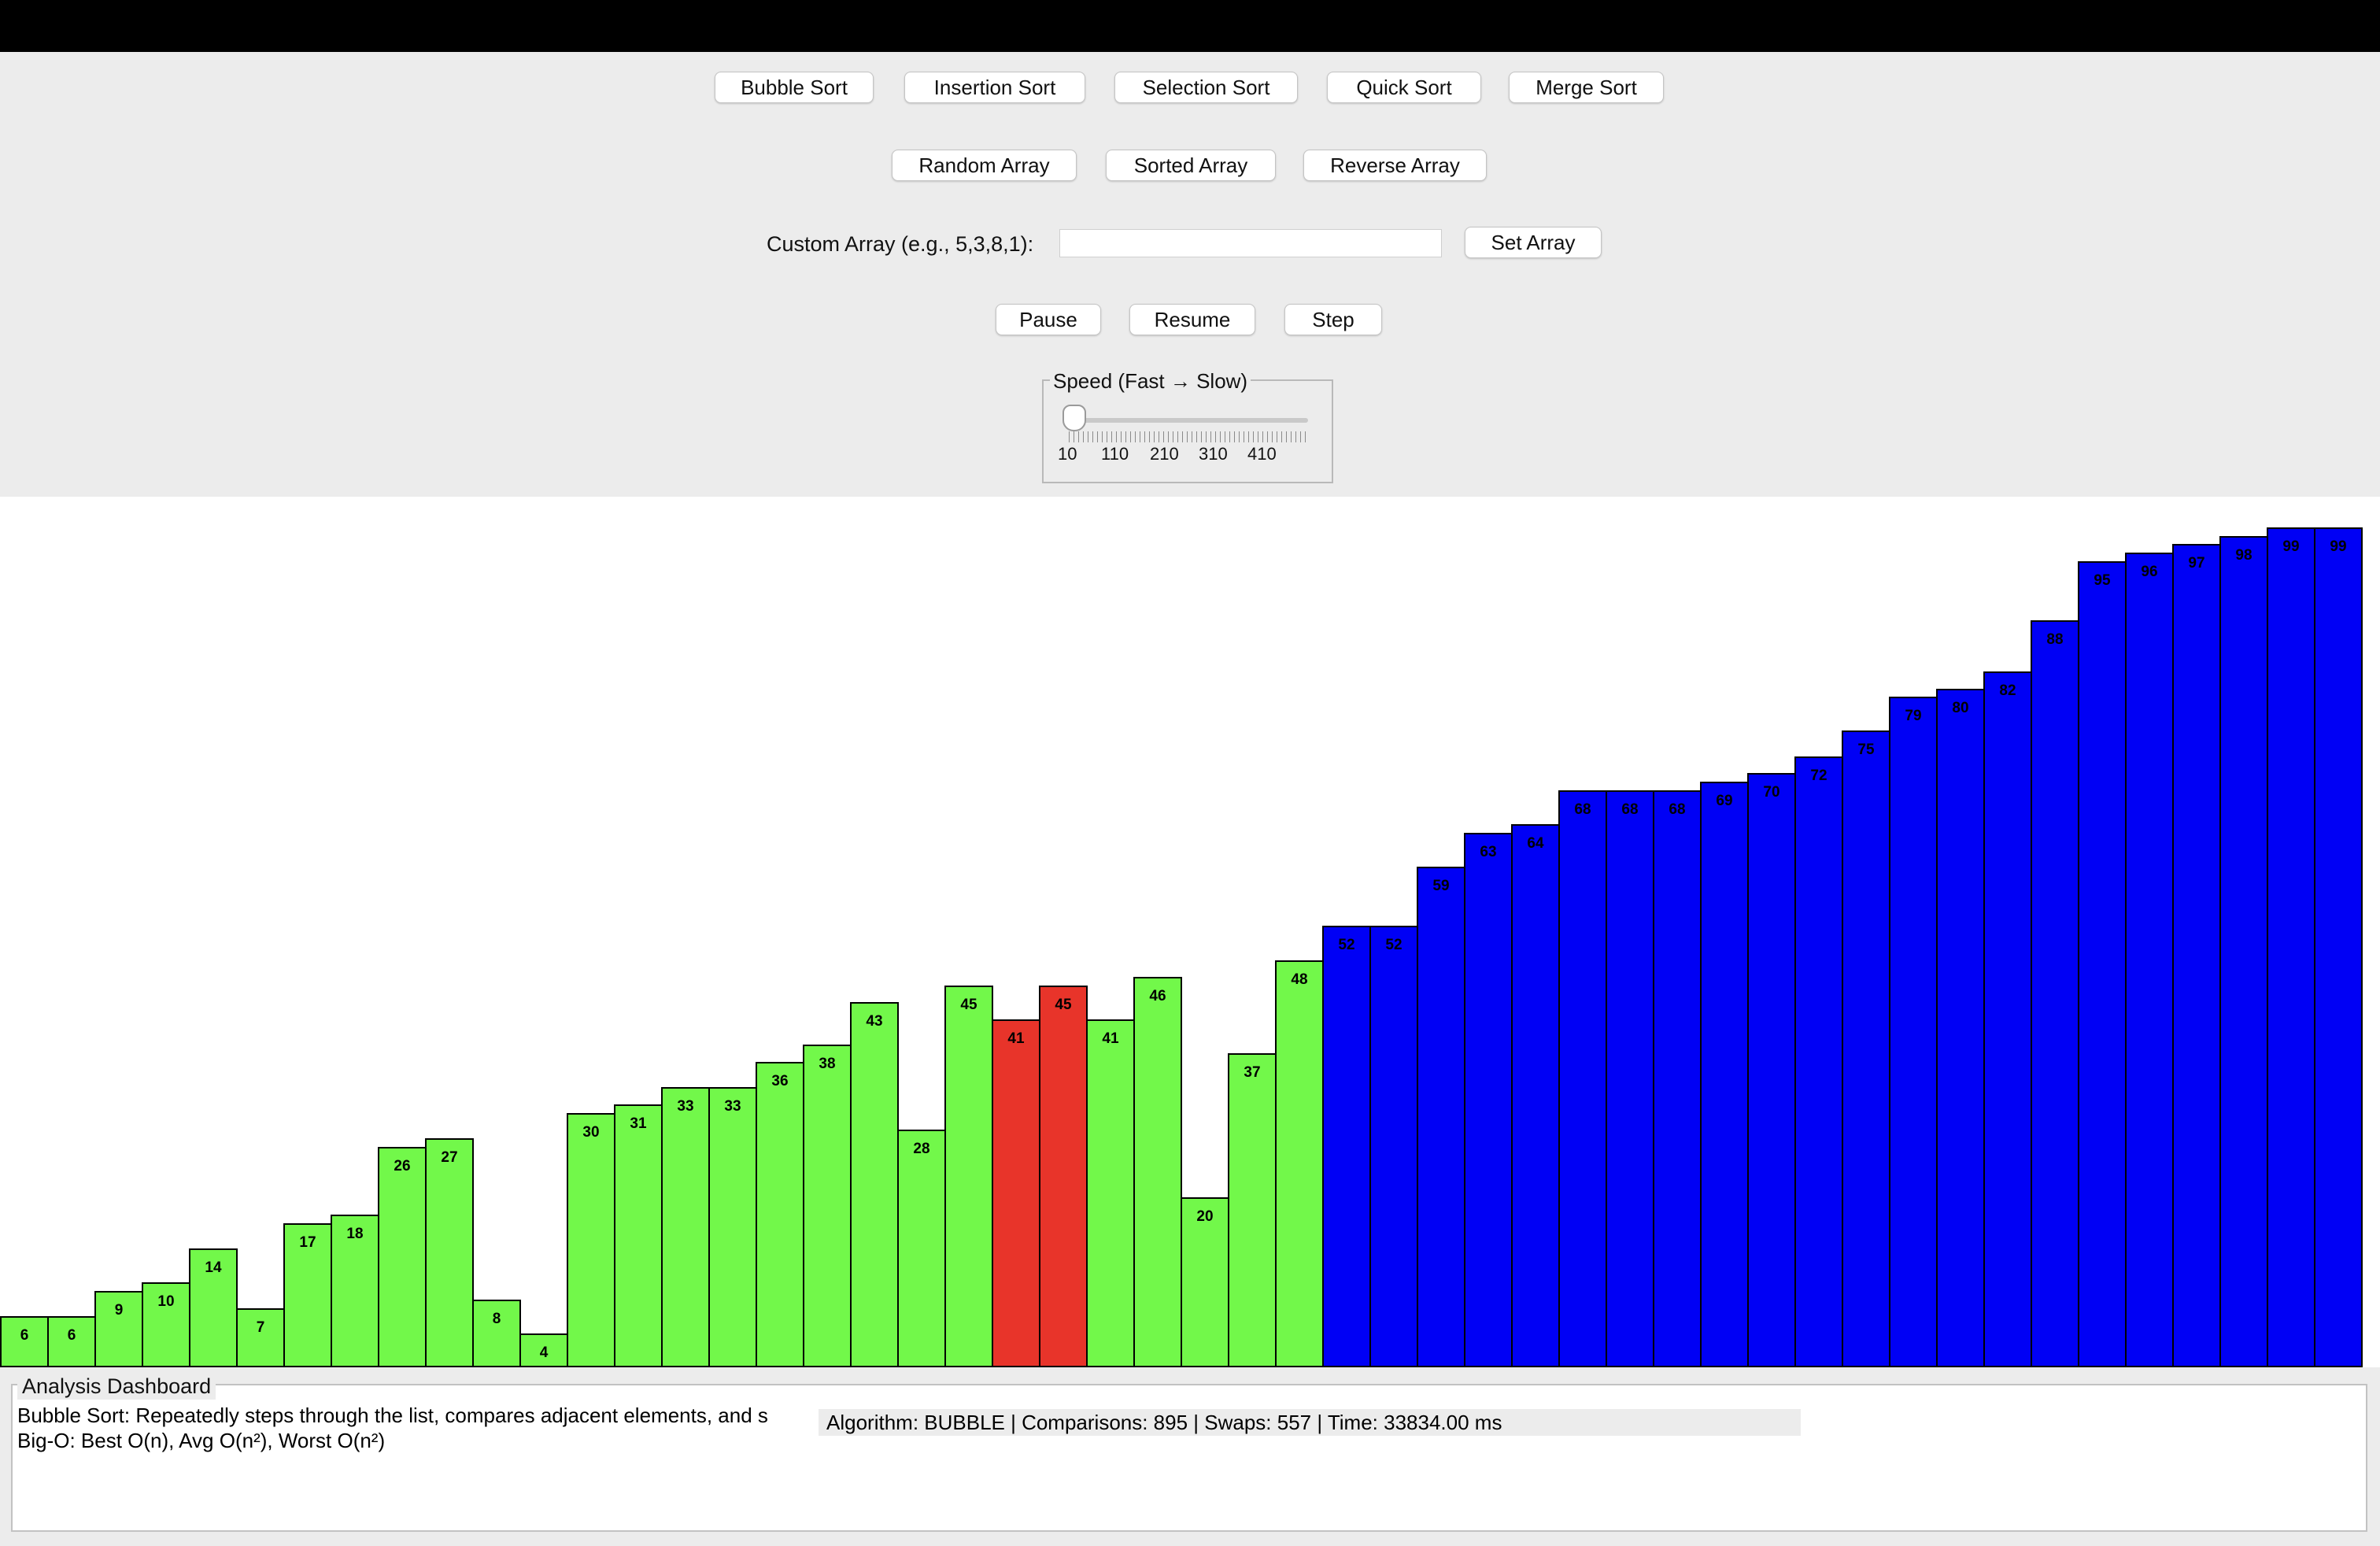 This screenshot has width=2380, height=1546. I want to click on bar-value-label: 4, so click(544, 1352).